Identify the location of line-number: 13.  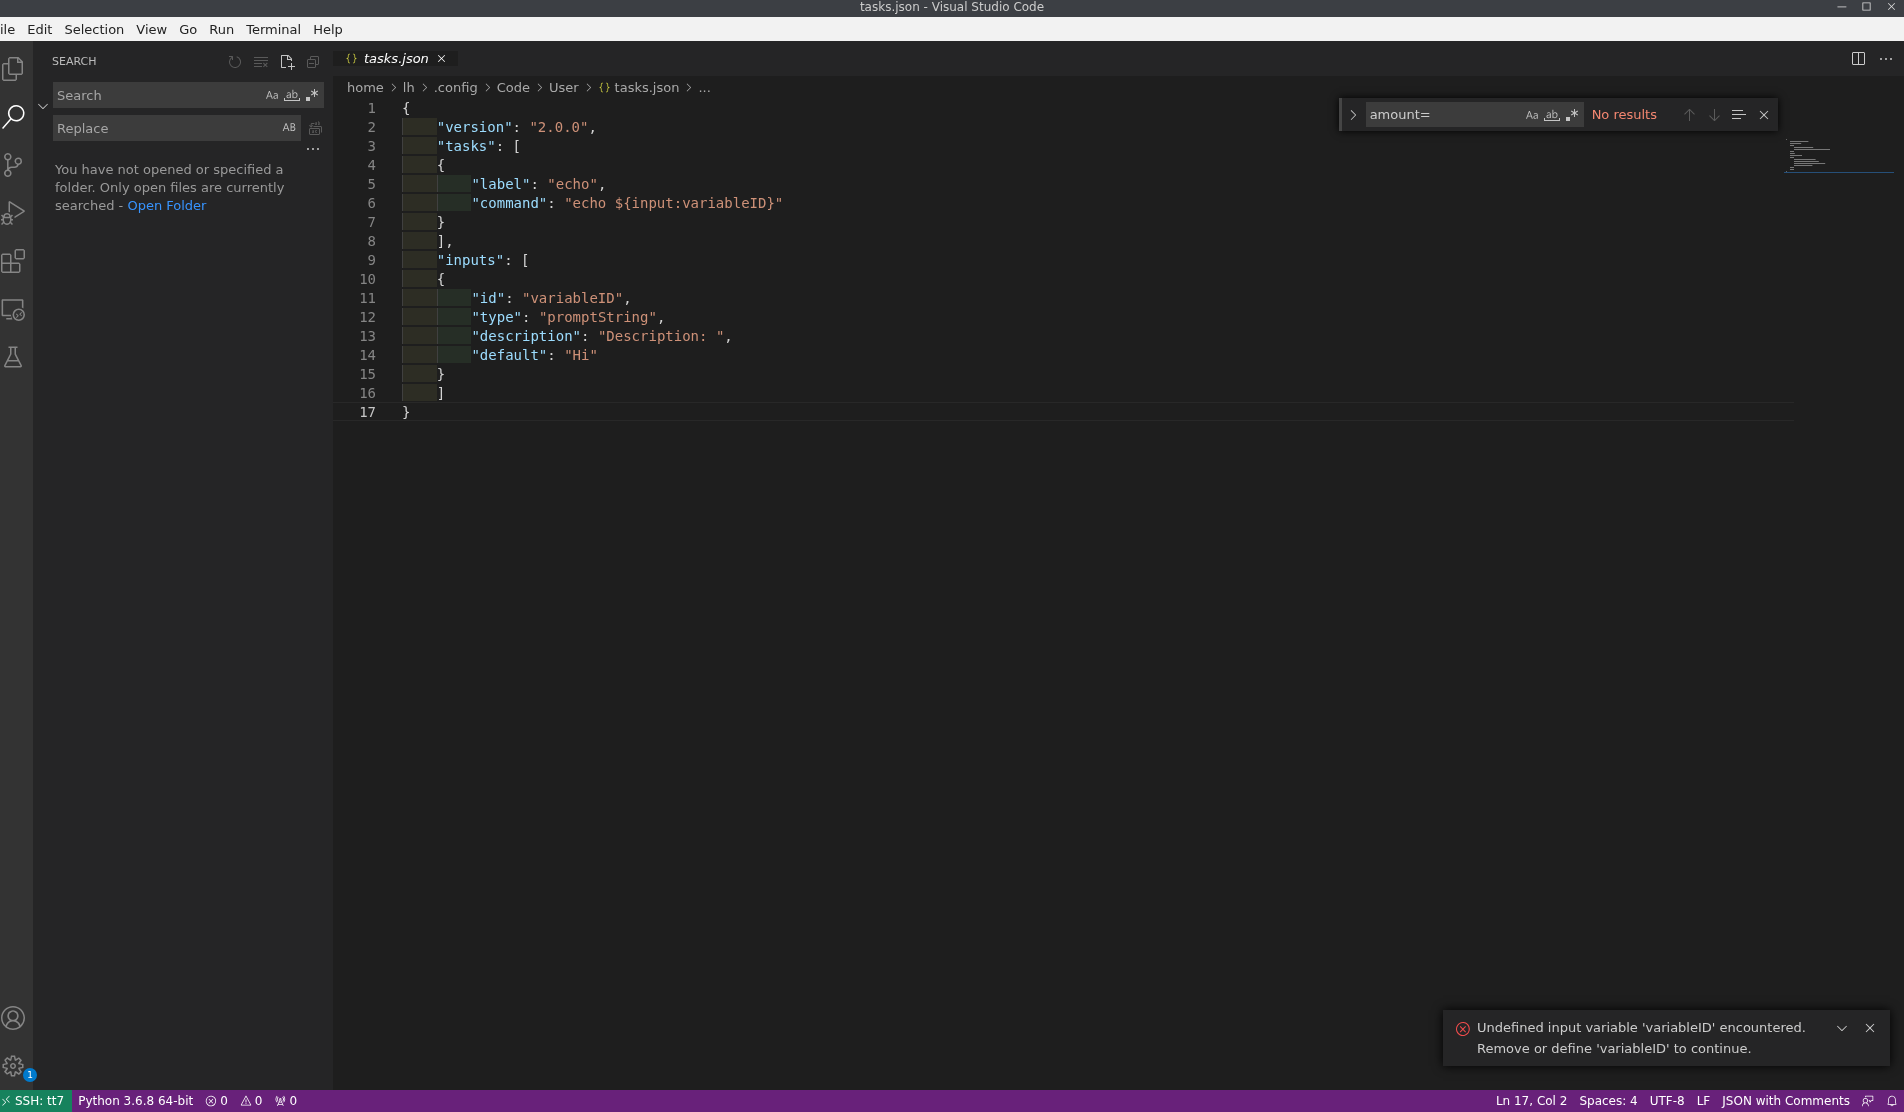
(367, 335).